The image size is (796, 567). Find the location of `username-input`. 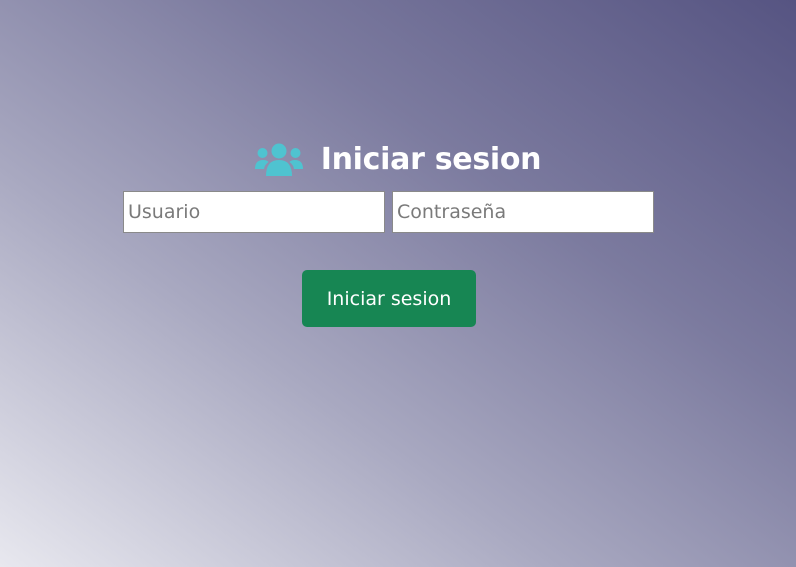

username-input is located at coordinates (254, 212).